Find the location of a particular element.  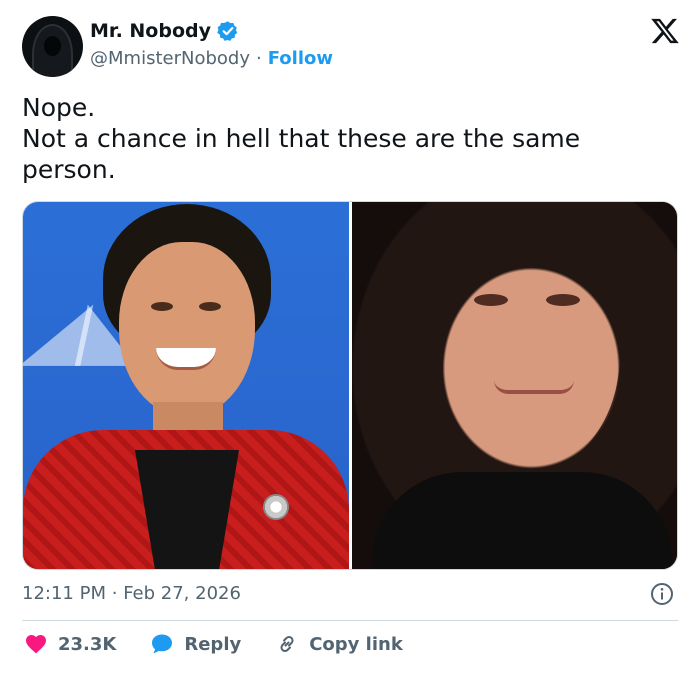

footer-divider is located at coordinates (350, 620).